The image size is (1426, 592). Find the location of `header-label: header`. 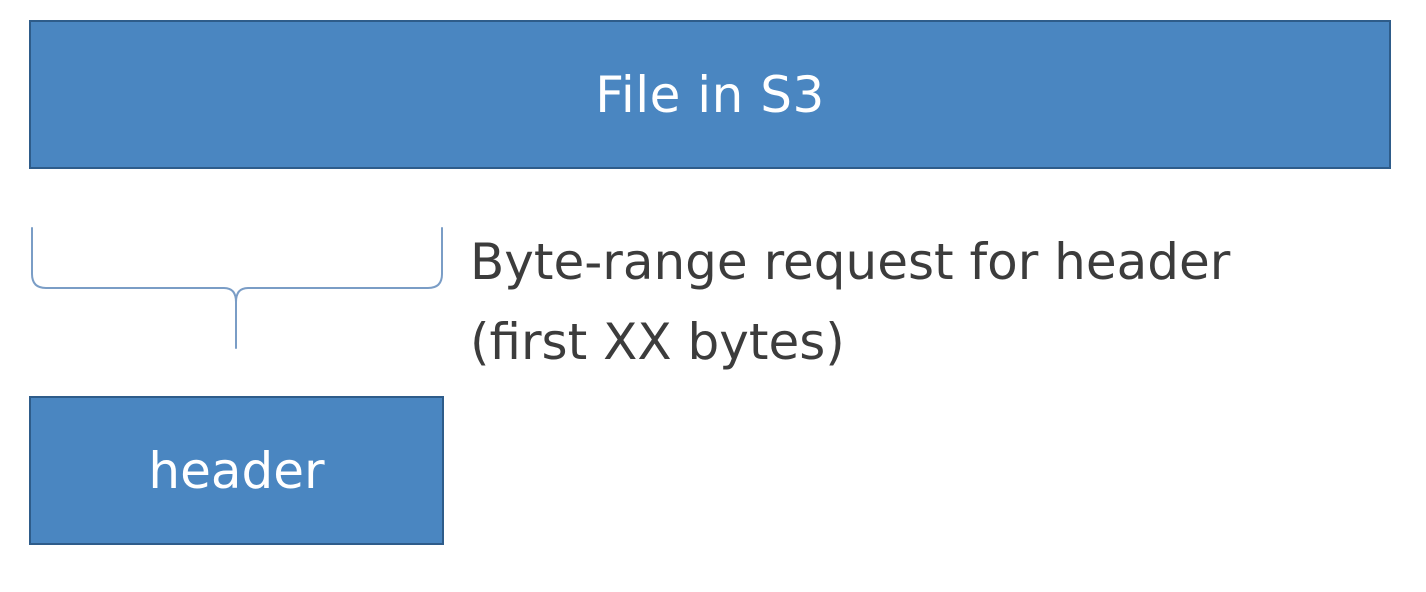

header-label: header is located at coordinates (236, 470).